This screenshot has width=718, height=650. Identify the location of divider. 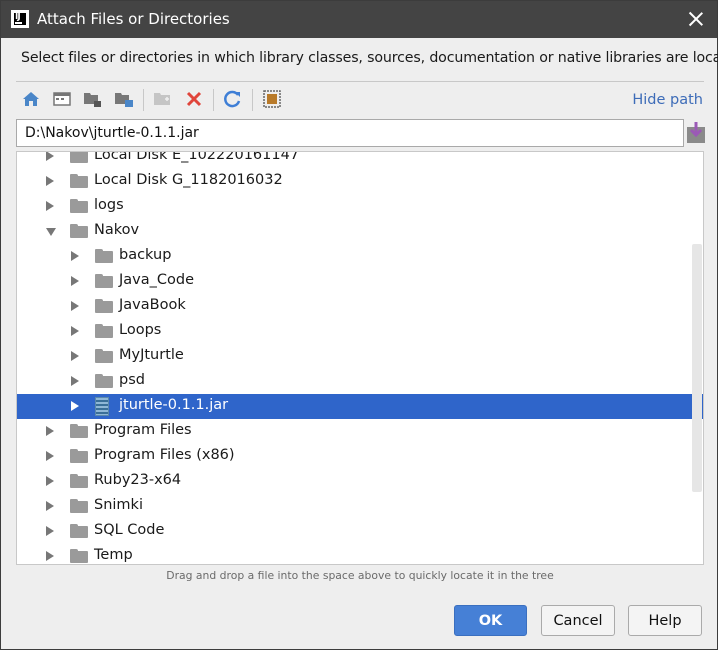
(360, 81).